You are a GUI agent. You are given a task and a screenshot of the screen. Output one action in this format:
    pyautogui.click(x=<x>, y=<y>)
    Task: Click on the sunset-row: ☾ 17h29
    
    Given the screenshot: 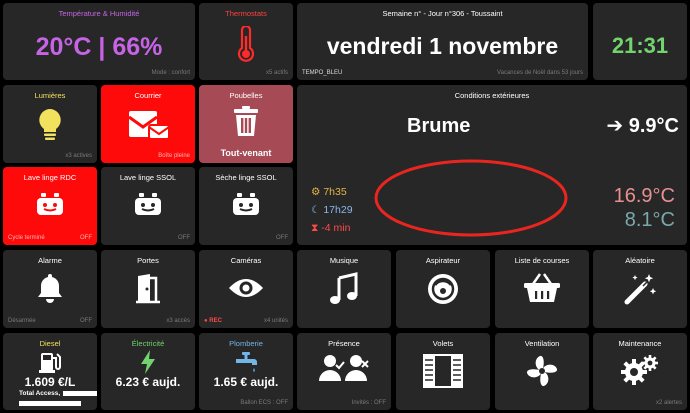 What is the action you would take?
    pyautogui.click(x=332, y=210)
    